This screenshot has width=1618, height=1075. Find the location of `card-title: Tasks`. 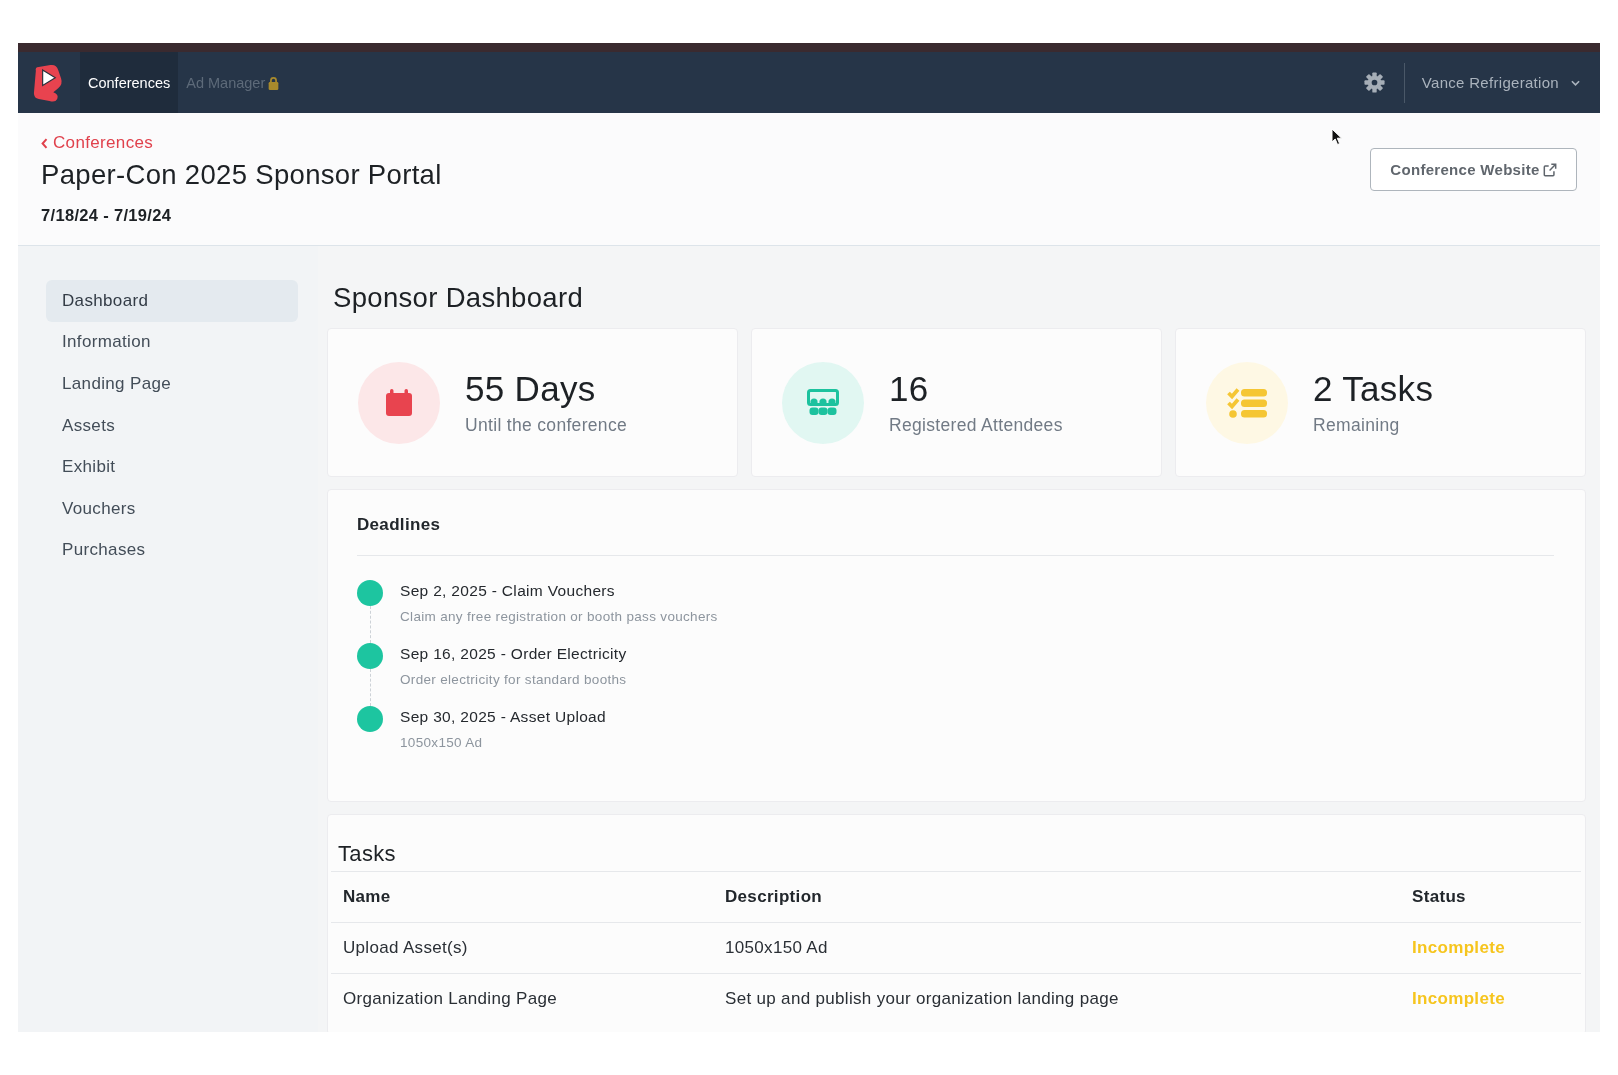

card-title: Tasks is located at coordinates (367, 854).